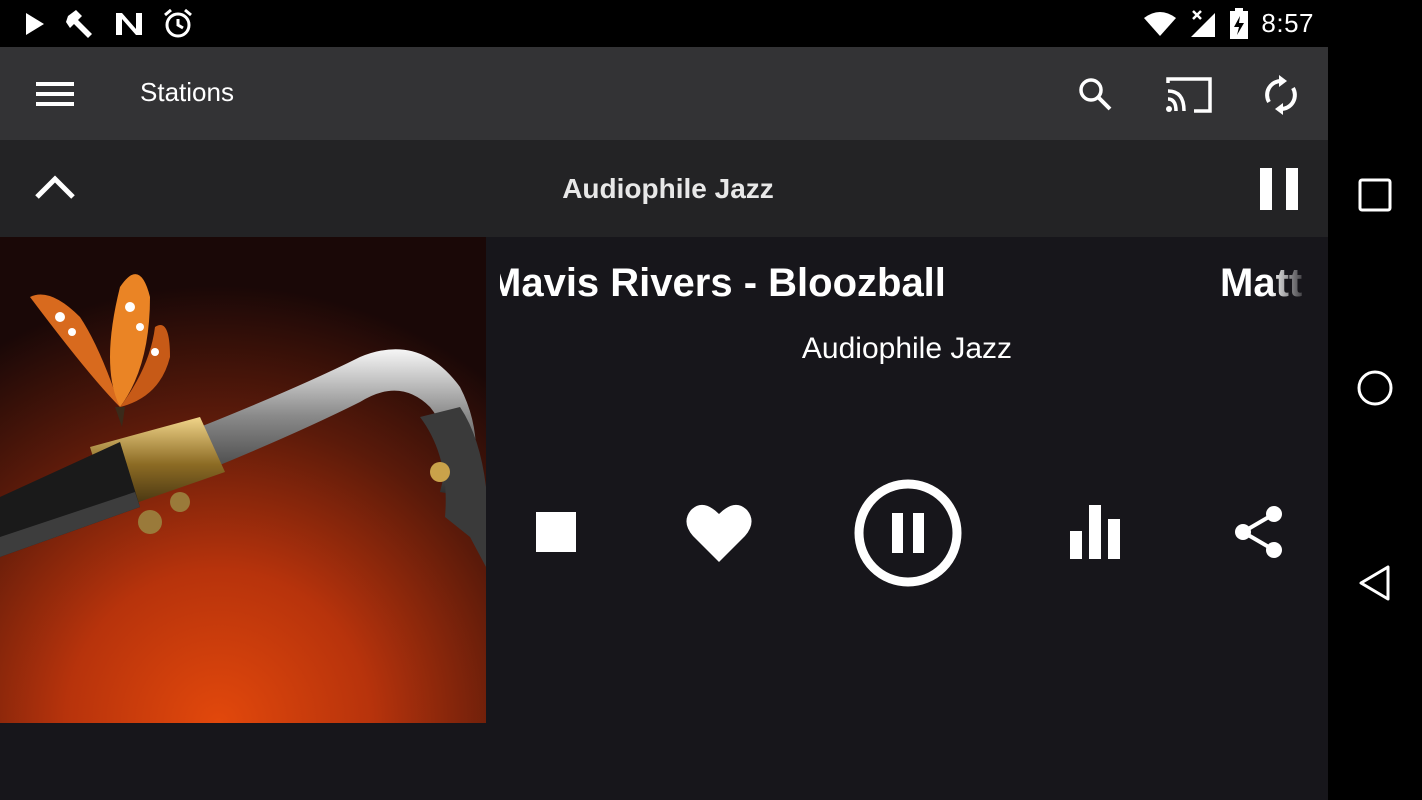 The image size is (1422, 800). I want to click on stop-icon, so click(556, 532).